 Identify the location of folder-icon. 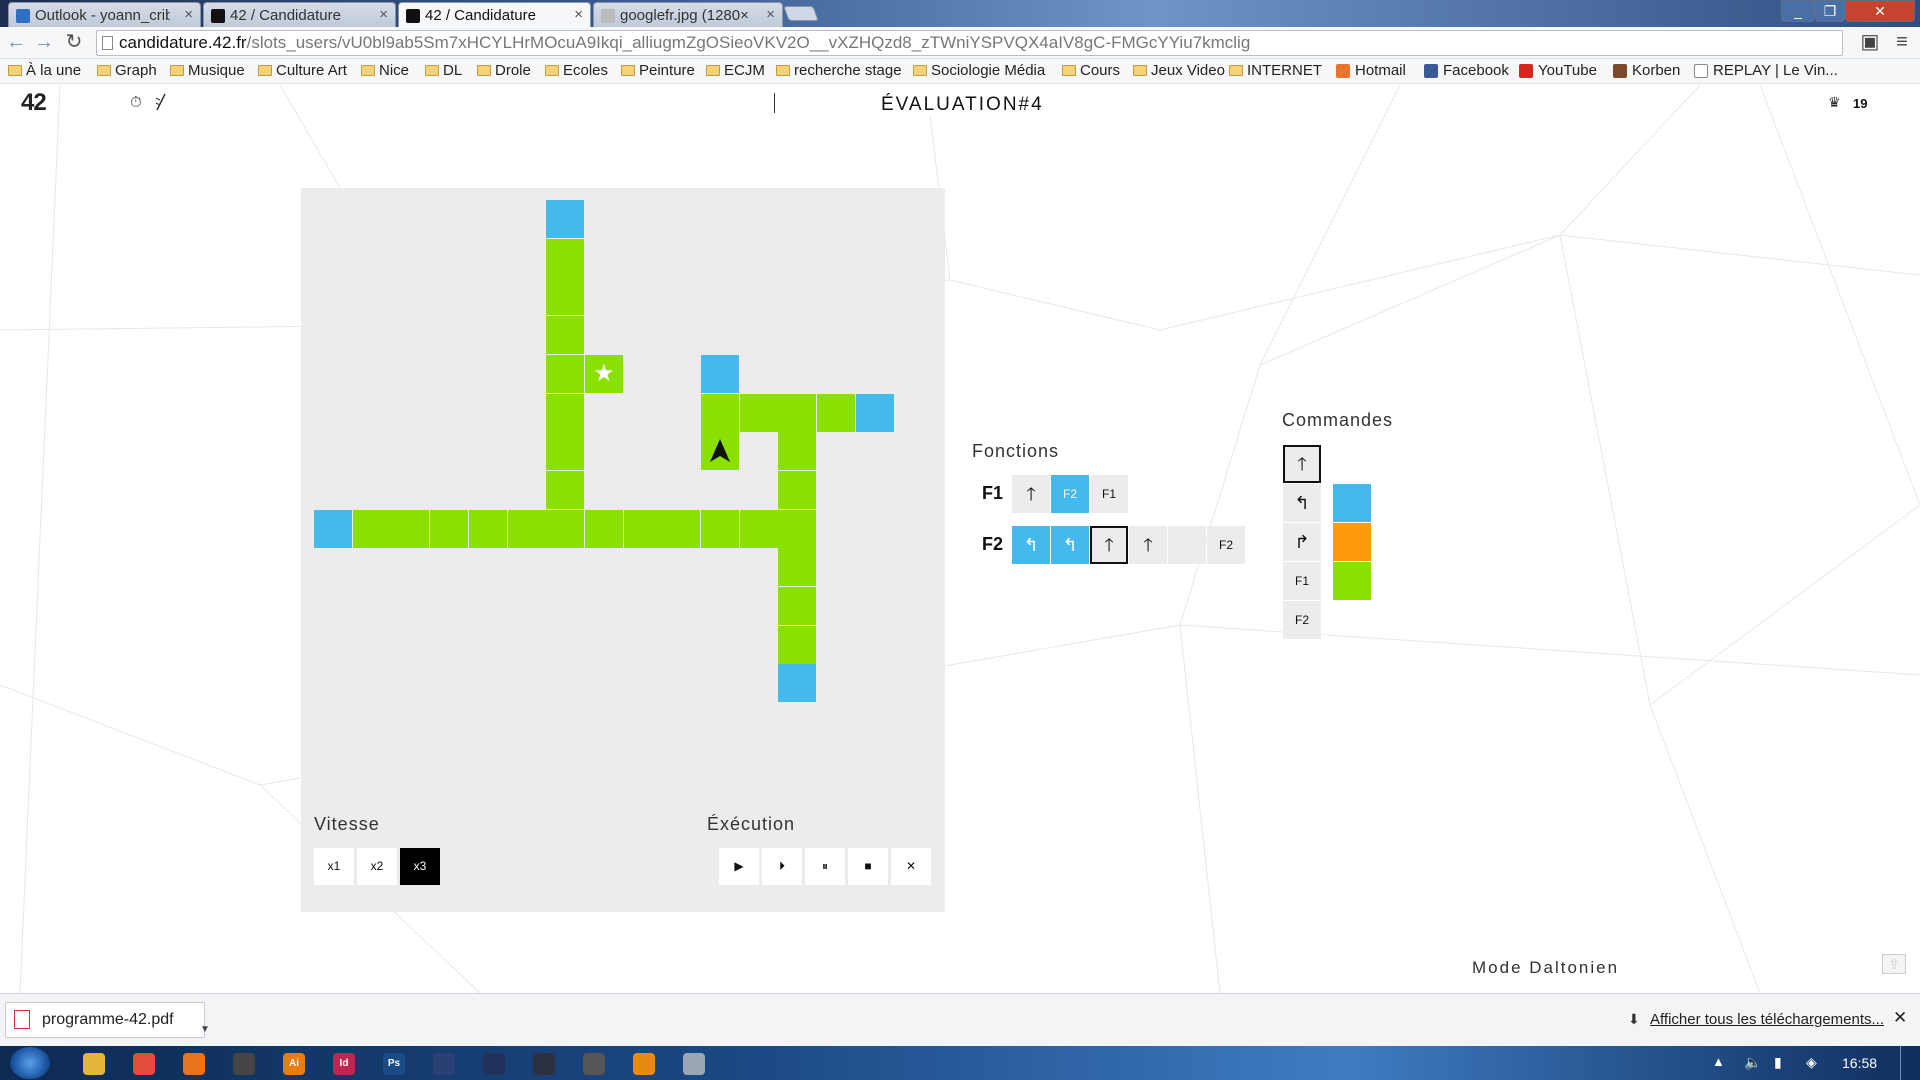
(783, 70).